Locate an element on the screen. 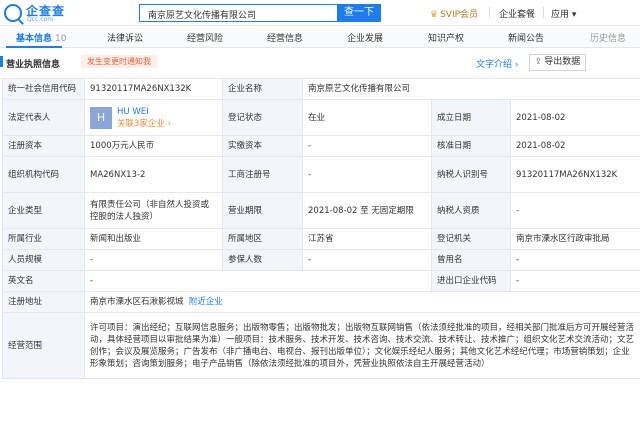  logo-subtext: Qcc.com is located at coordinates (40, 19).